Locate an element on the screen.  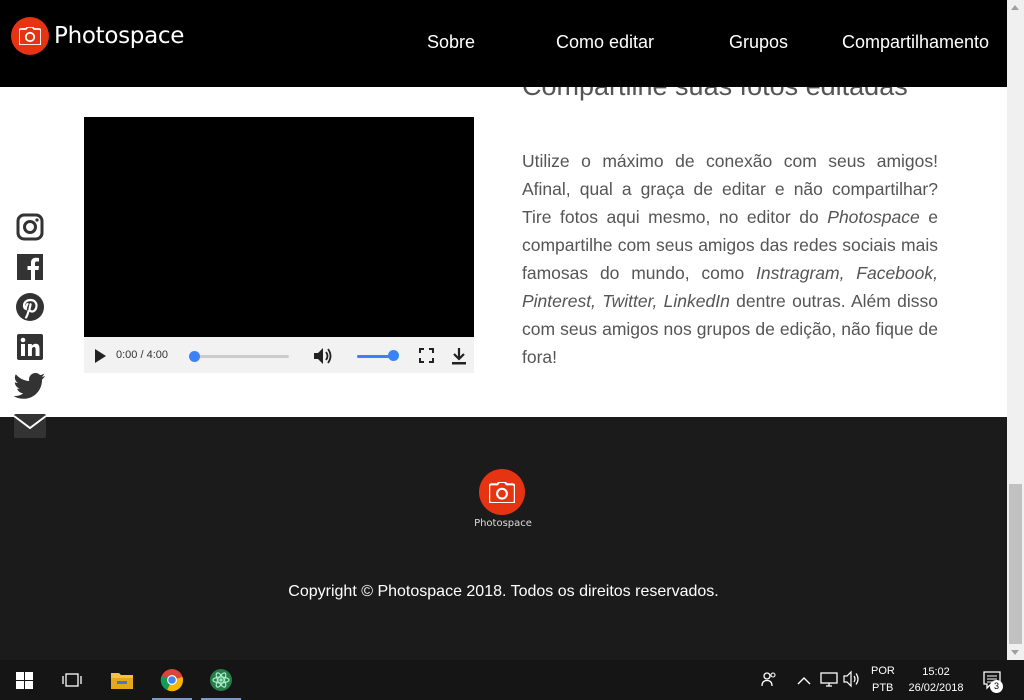
pinterest-icon is located at coordinates (30, 307).